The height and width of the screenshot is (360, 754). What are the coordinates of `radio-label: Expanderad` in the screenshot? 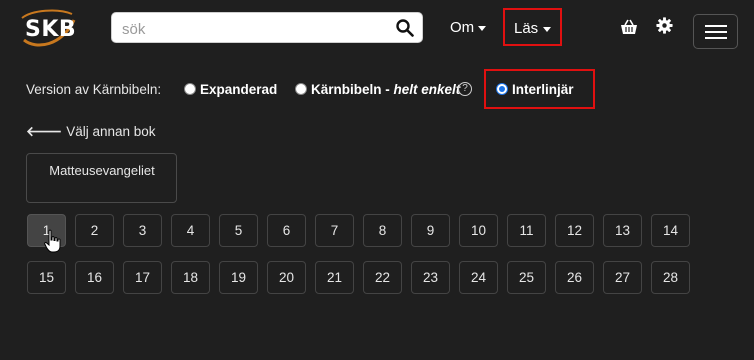 It's located at (239, 89).